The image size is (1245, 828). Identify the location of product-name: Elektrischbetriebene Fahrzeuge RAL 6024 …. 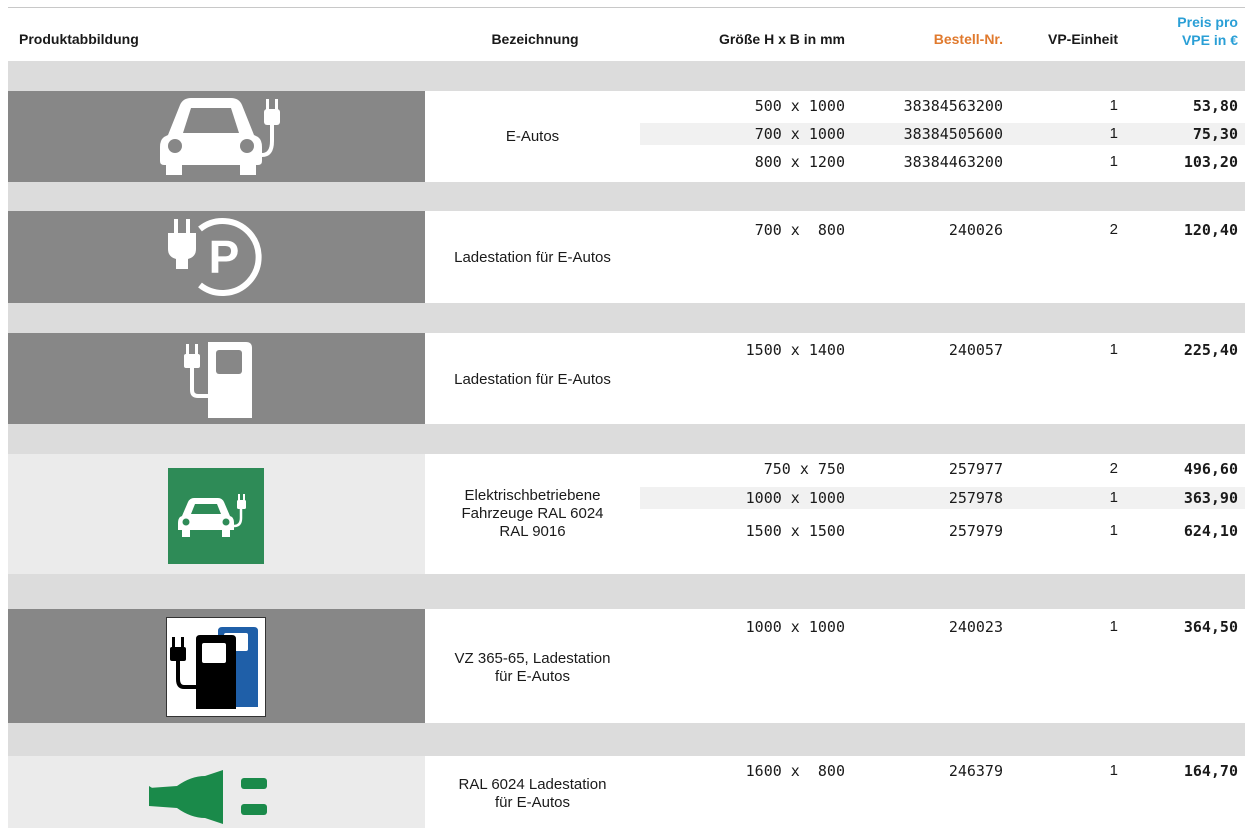
(532, 514).